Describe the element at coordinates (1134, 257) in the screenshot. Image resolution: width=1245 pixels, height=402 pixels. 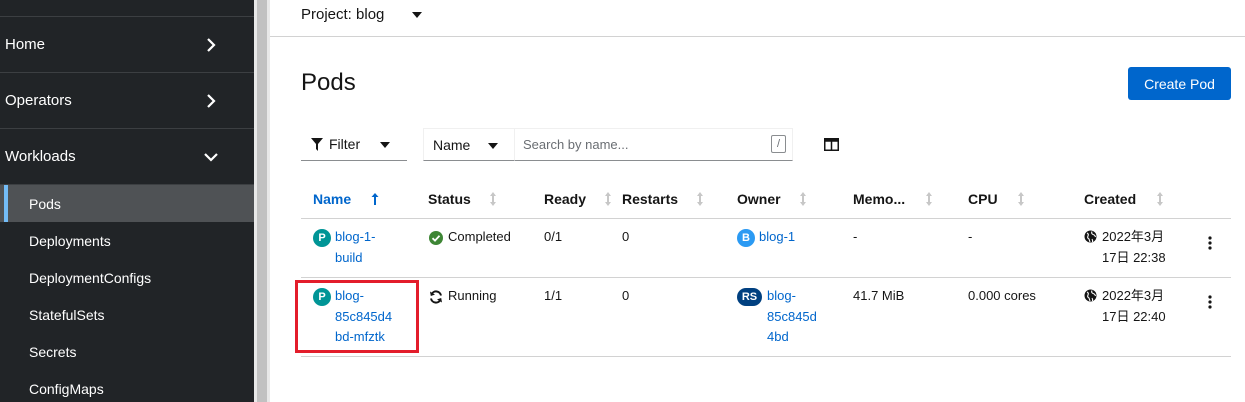
I see `created-line: 17日 22:38` at that location.